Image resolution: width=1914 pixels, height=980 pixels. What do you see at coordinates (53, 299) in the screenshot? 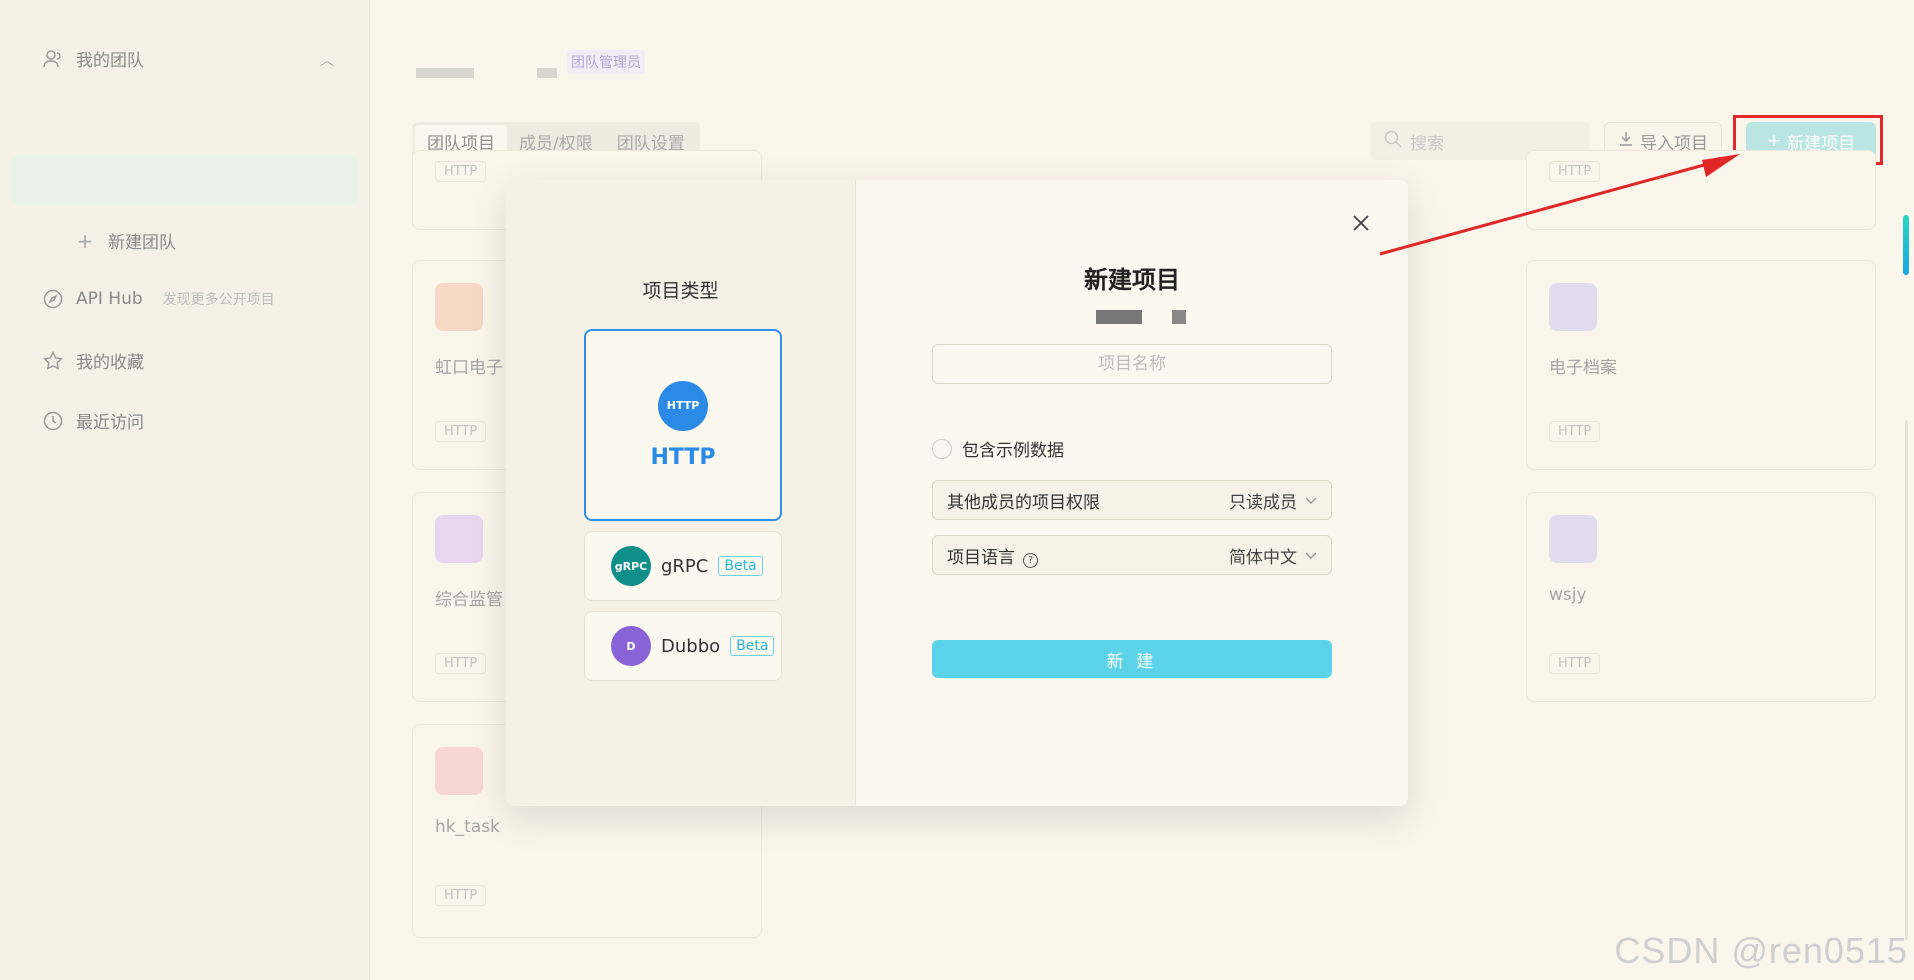
I see `compass-icon` at bounding box center [53, 299].